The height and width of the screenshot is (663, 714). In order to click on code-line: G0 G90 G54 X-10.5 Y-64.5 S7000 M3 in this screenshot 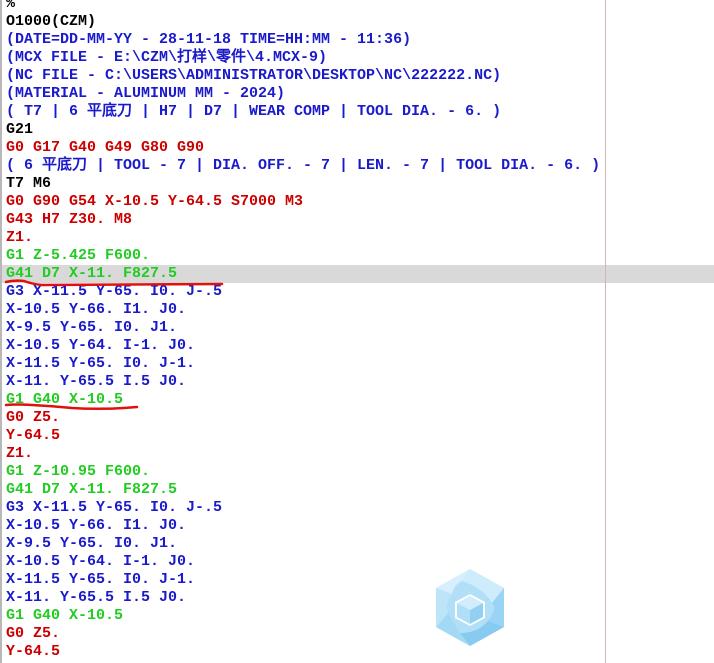, I will do `click(358, 202)`.